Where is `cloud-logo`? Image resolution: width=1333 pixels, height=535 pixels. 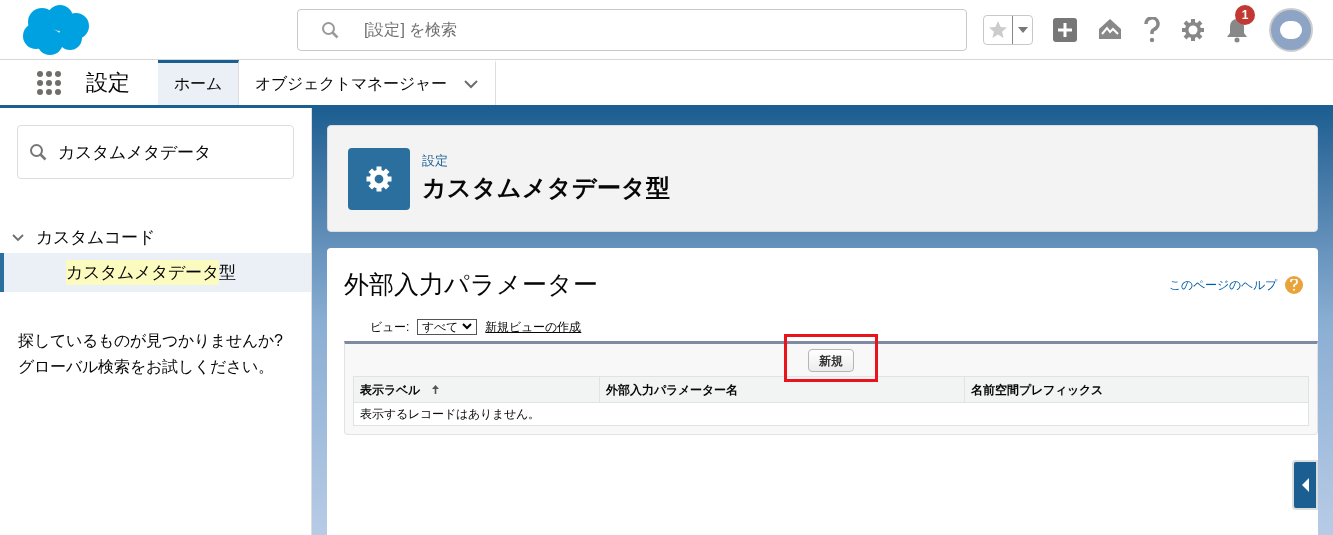
cloud-logo is located at coordinates (56, 29).